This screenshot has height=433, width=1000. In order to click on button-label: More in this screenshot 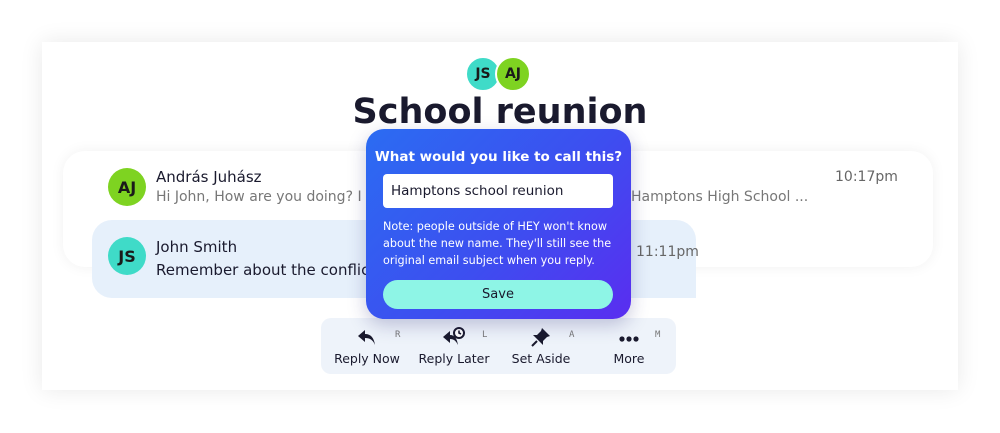, I will do `click(629, 358)`.